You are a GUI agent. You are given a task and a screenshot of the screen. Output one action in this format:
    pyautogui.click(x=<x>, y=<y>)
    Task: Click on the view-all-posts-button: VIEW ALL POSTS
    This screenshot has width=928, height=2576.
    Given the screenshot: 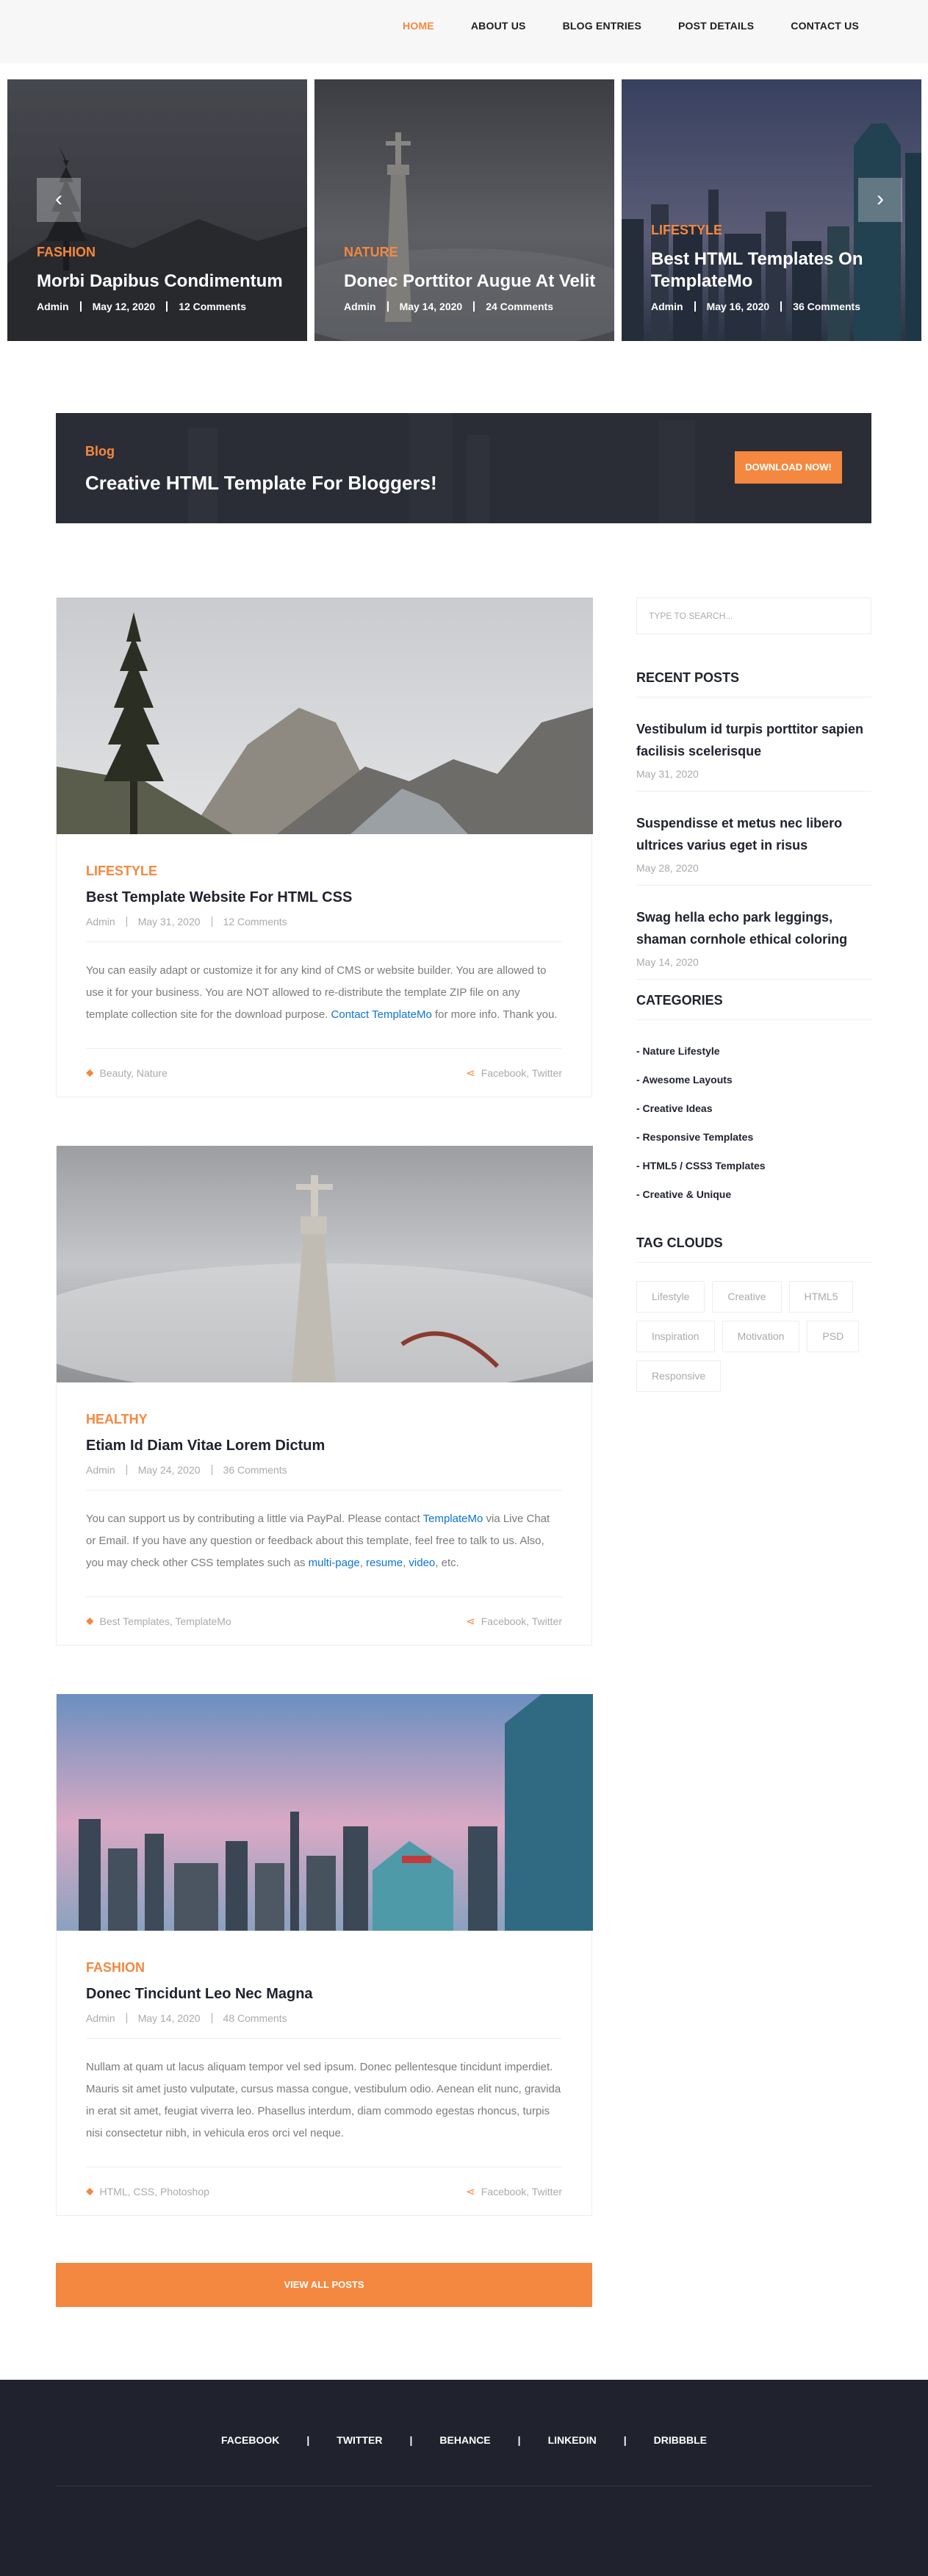 What is the action you would take?
    pyautogui.click(x=324, y=2285)
    